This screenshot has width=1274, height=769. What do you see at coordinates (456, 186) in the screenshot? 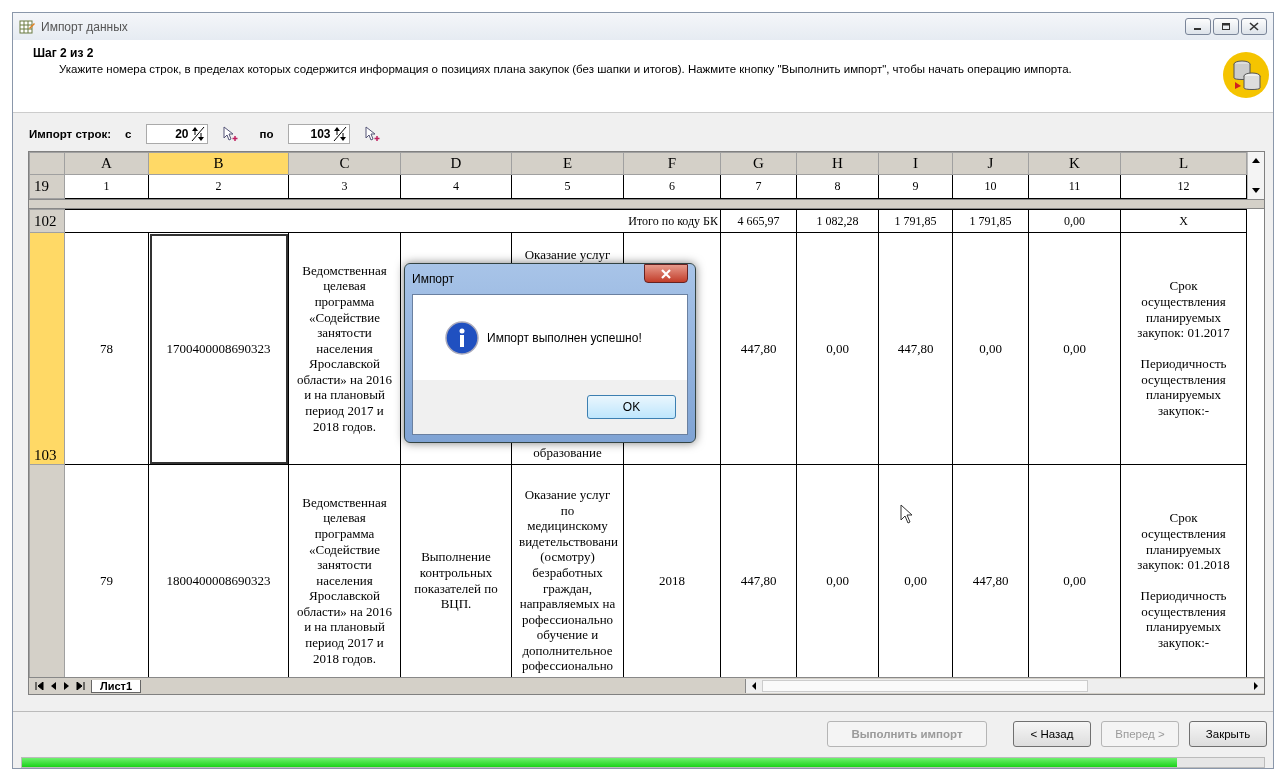
I see `table-cell: 4` at bounding box center [456, 186].